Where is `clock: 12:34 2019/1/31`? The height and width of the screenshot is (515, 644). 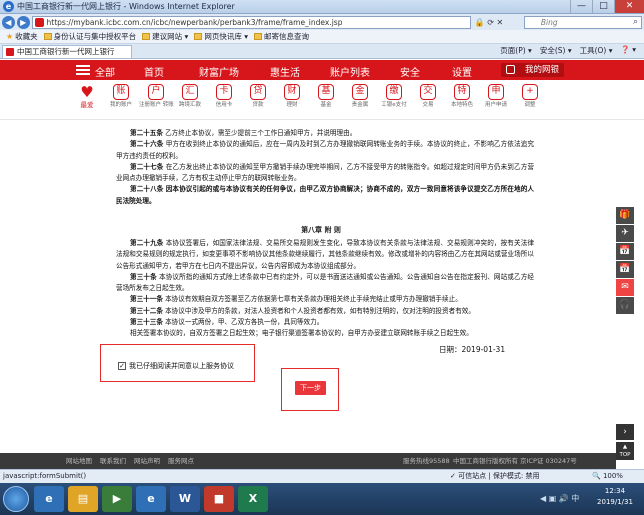
clock: 12:34 2019/1/31 is located at coordinates (615, 497).